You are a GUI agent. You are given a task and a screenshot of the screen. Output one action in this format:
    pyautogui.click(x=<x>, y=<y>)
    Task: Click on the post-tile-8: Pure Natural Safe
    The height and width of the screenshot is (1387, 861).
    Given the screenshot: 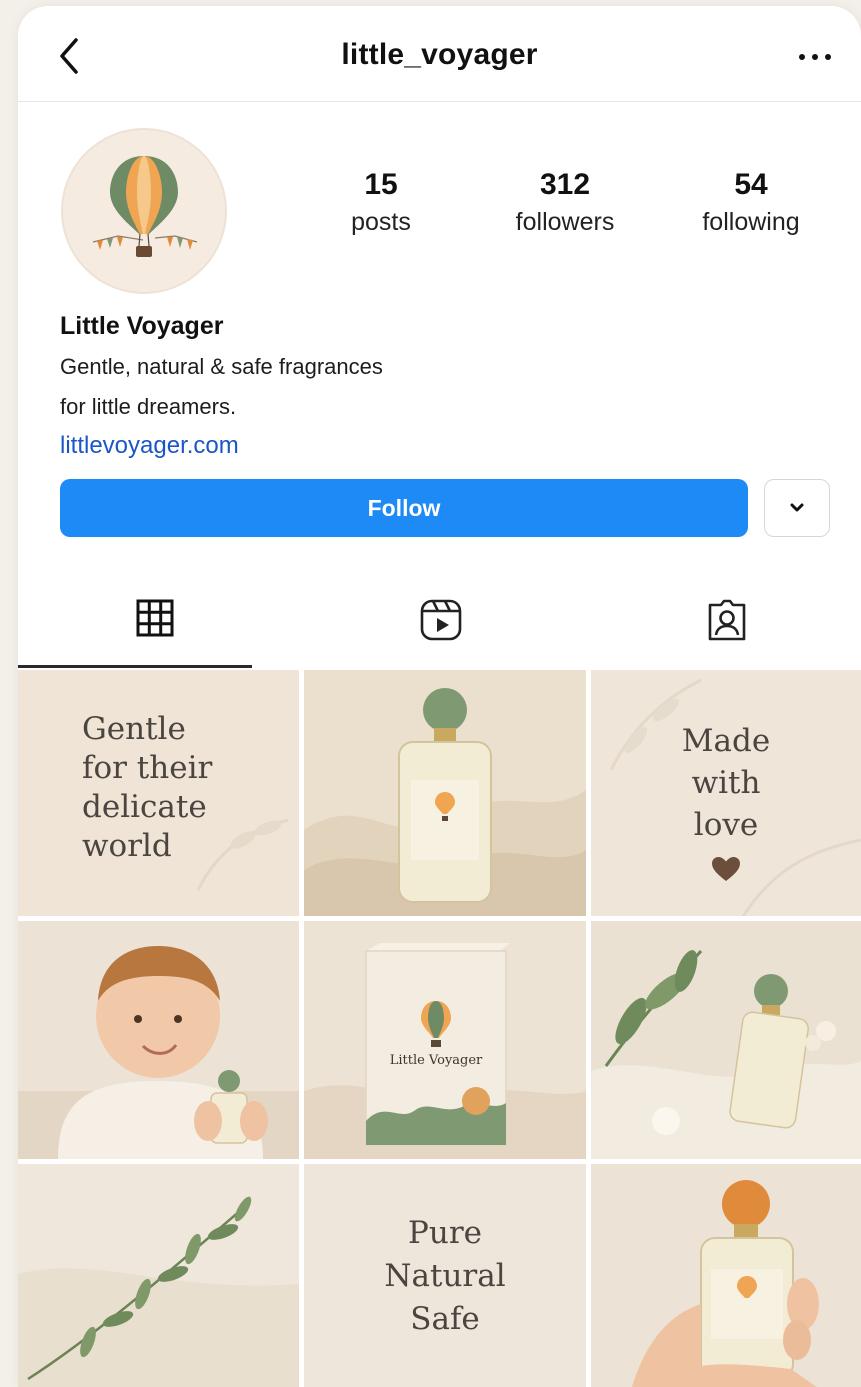 What is the action you would take?
    pyautogui.click(x=445, y=1275)
    